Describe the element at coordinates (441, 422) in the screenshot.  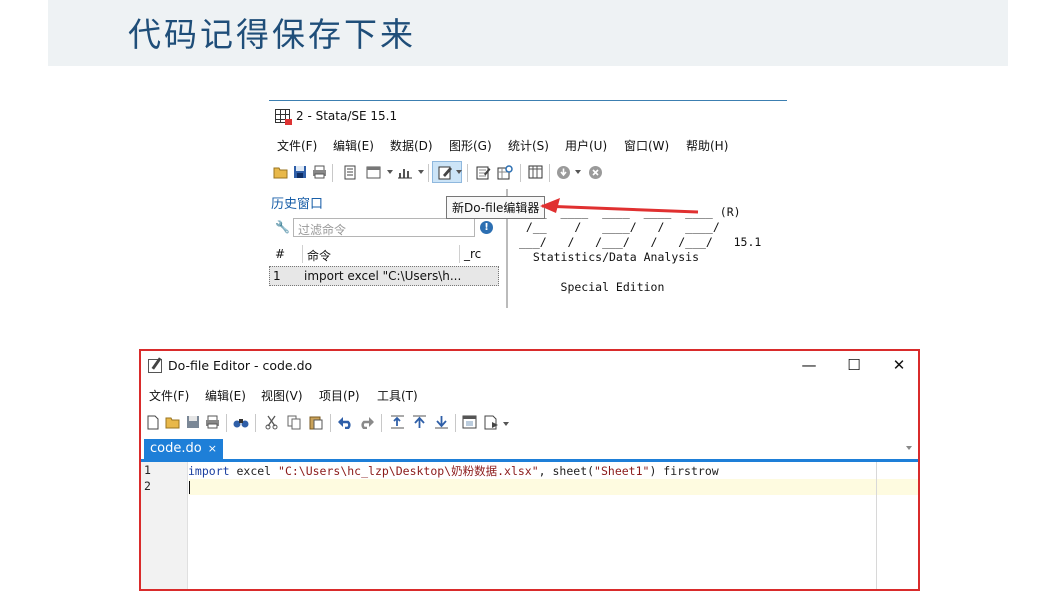
I see `move-down-icon` at that location.